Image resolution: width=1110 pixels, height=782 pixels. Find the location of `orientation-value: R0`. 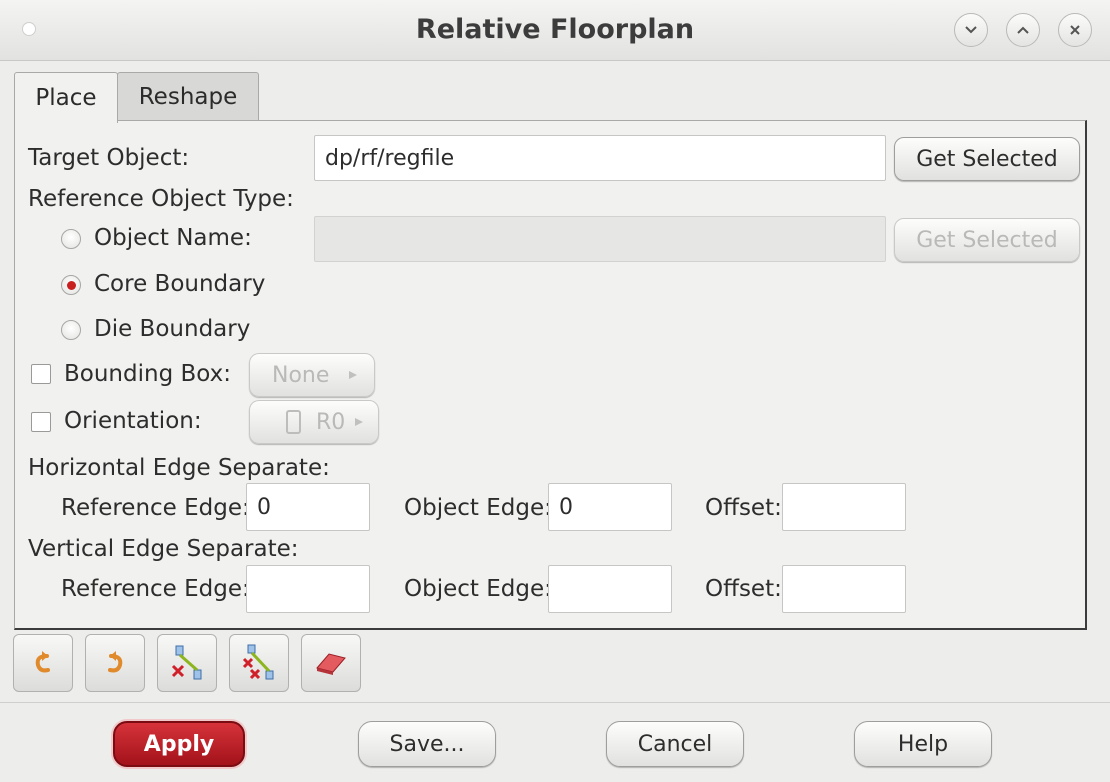

orientation-value: R0 is located at coordinates (331, 422).